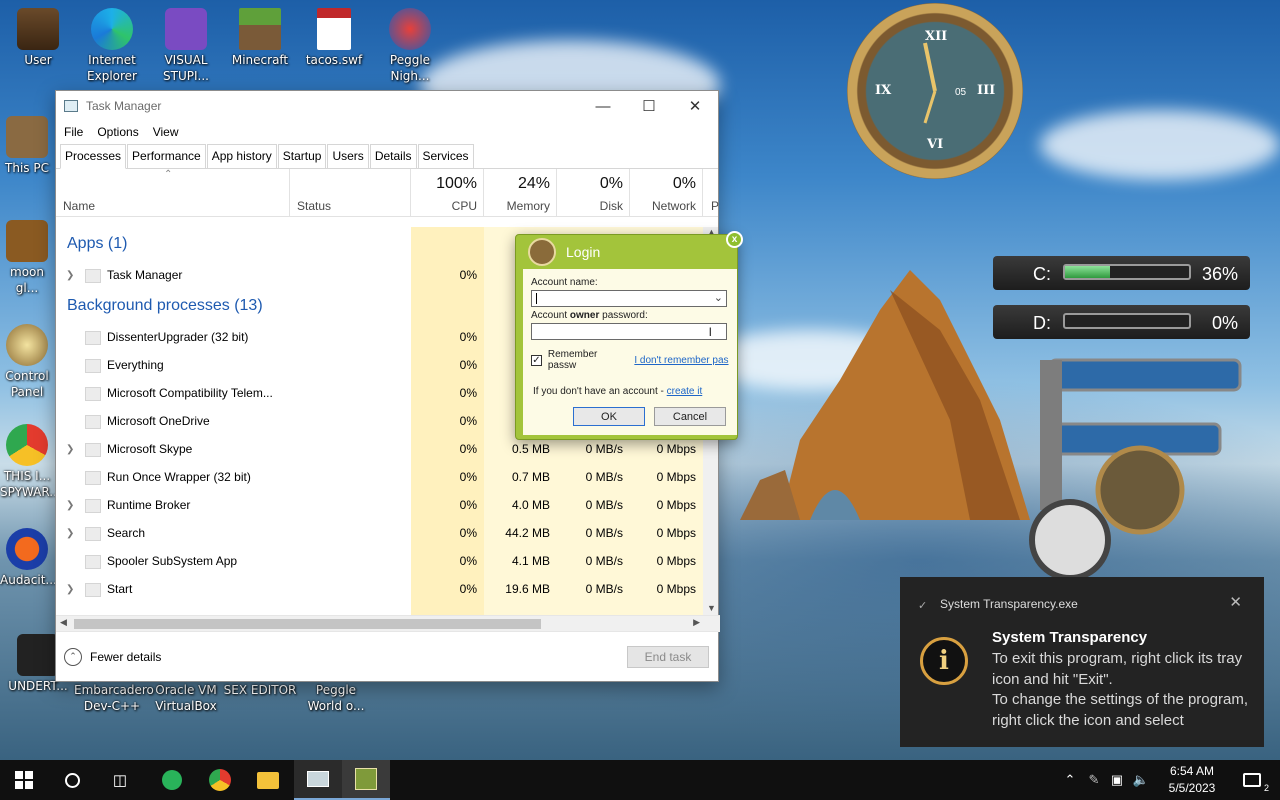 The width and height of the screenshot is (1280, 800). What do you see at coordinates (536, 360) in the screenshot?
I see `remember-checkbox: ✓` at bounding box center [536, 360].